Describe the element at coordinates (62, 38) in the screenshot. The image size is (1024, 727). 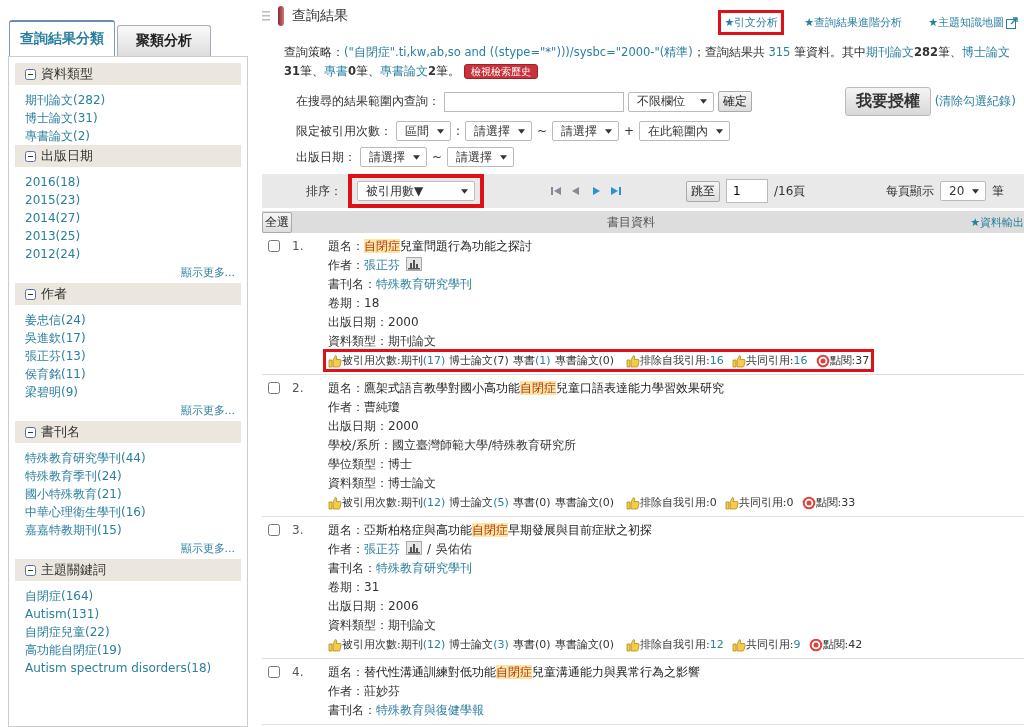
I see `sidebar-tab: 查詢結果分類` at that location.